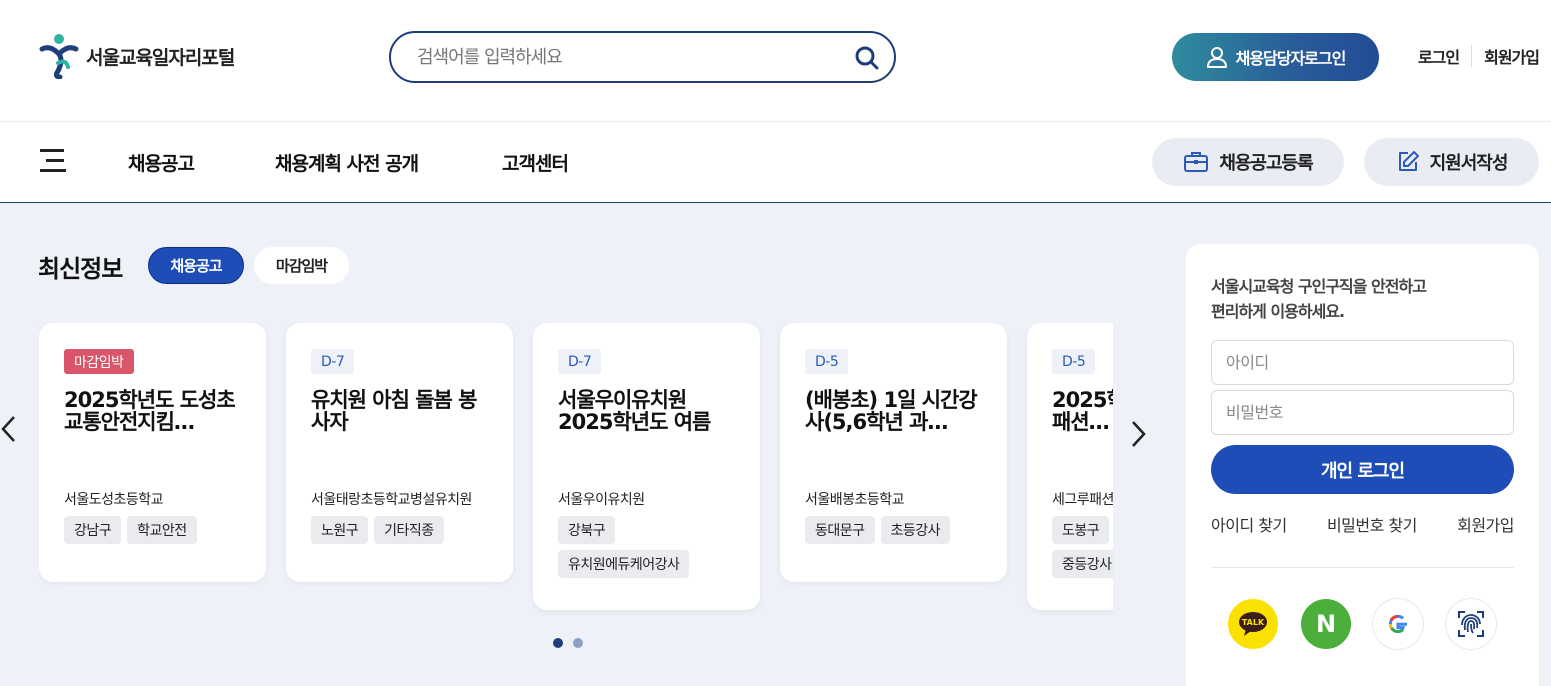  What do you see at coordinates (601, 500) in the screenshot?
I see `school-name: 서울우이유치원` at bounding box center [601, 500].